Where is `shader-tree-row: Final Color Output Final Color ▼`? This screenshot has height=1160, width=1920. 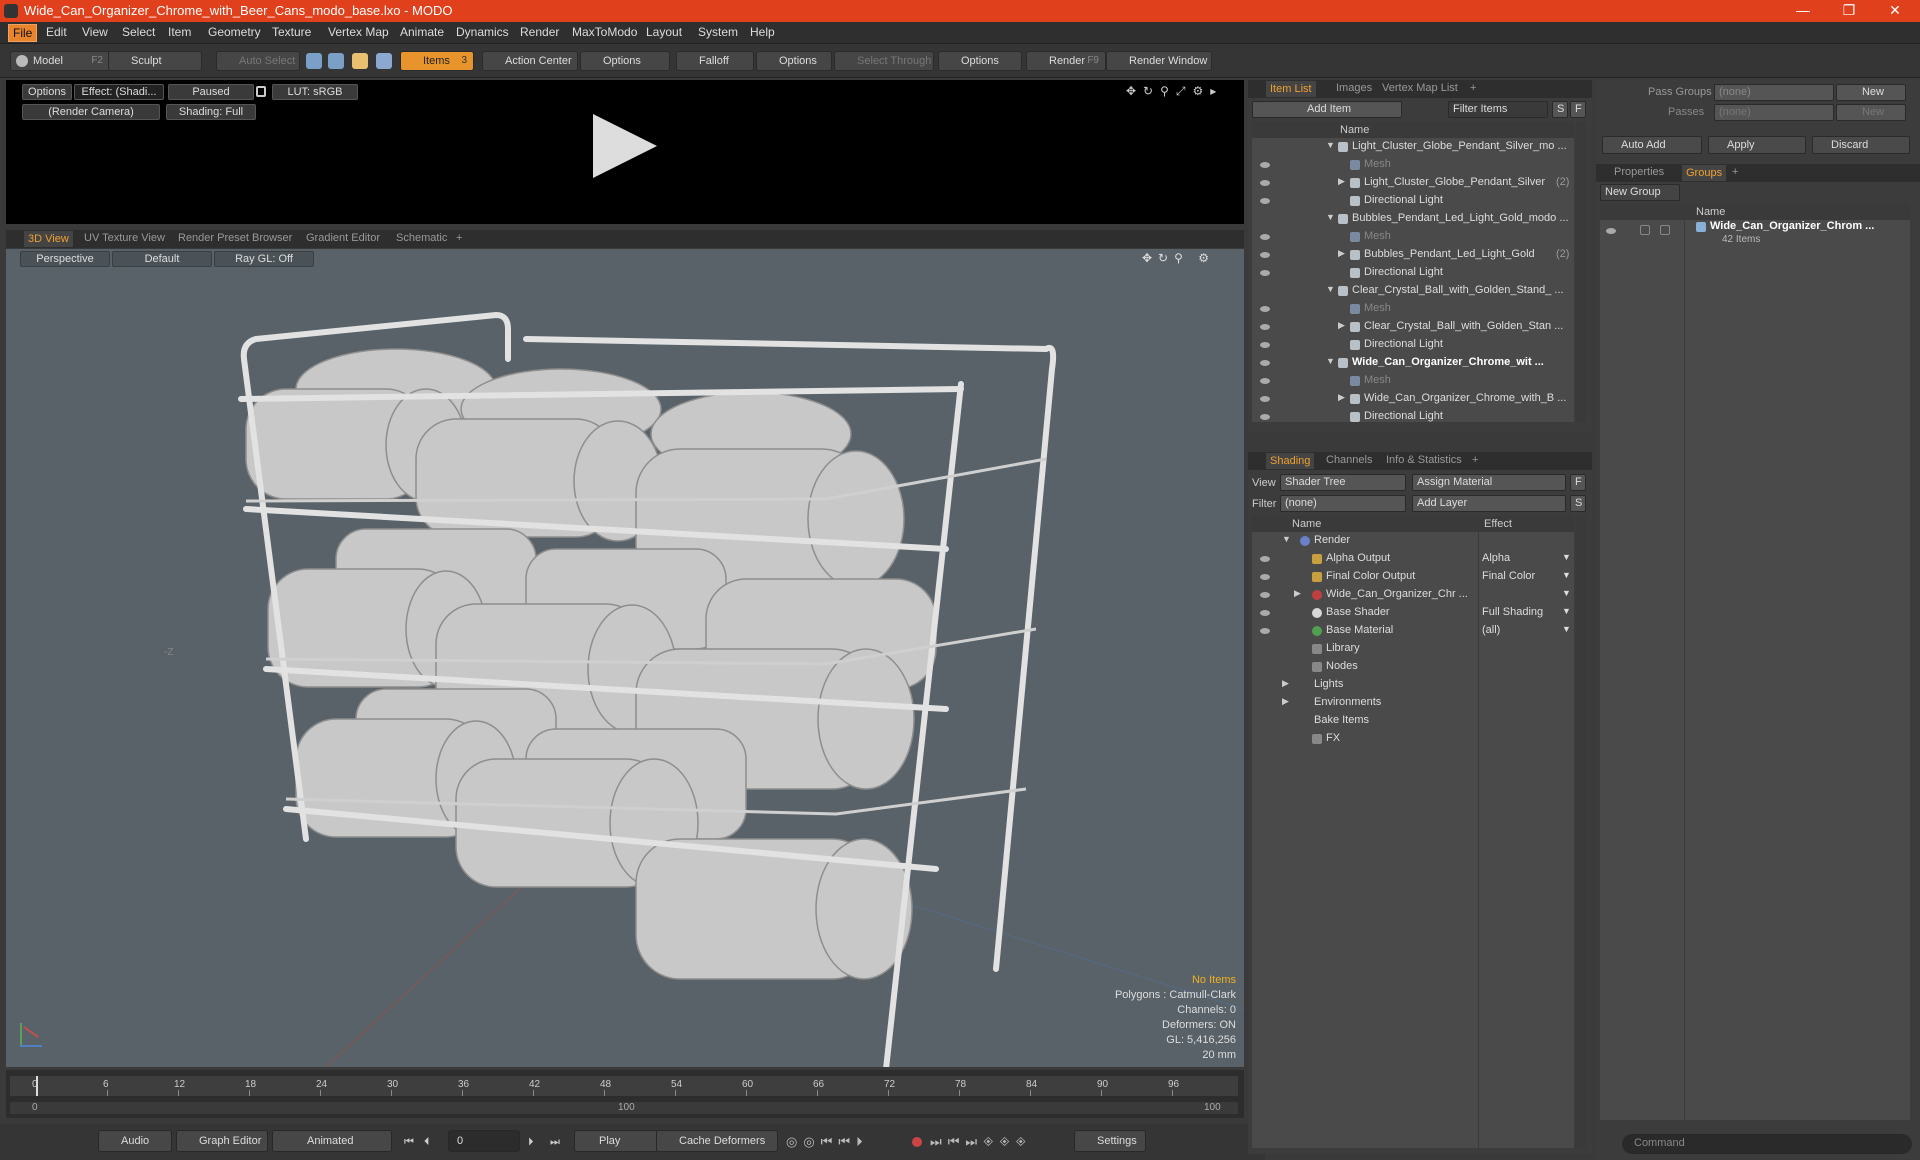
shader-tree-row: Final Color Output Final Color ▼ is located at coordinates (1413, 577).